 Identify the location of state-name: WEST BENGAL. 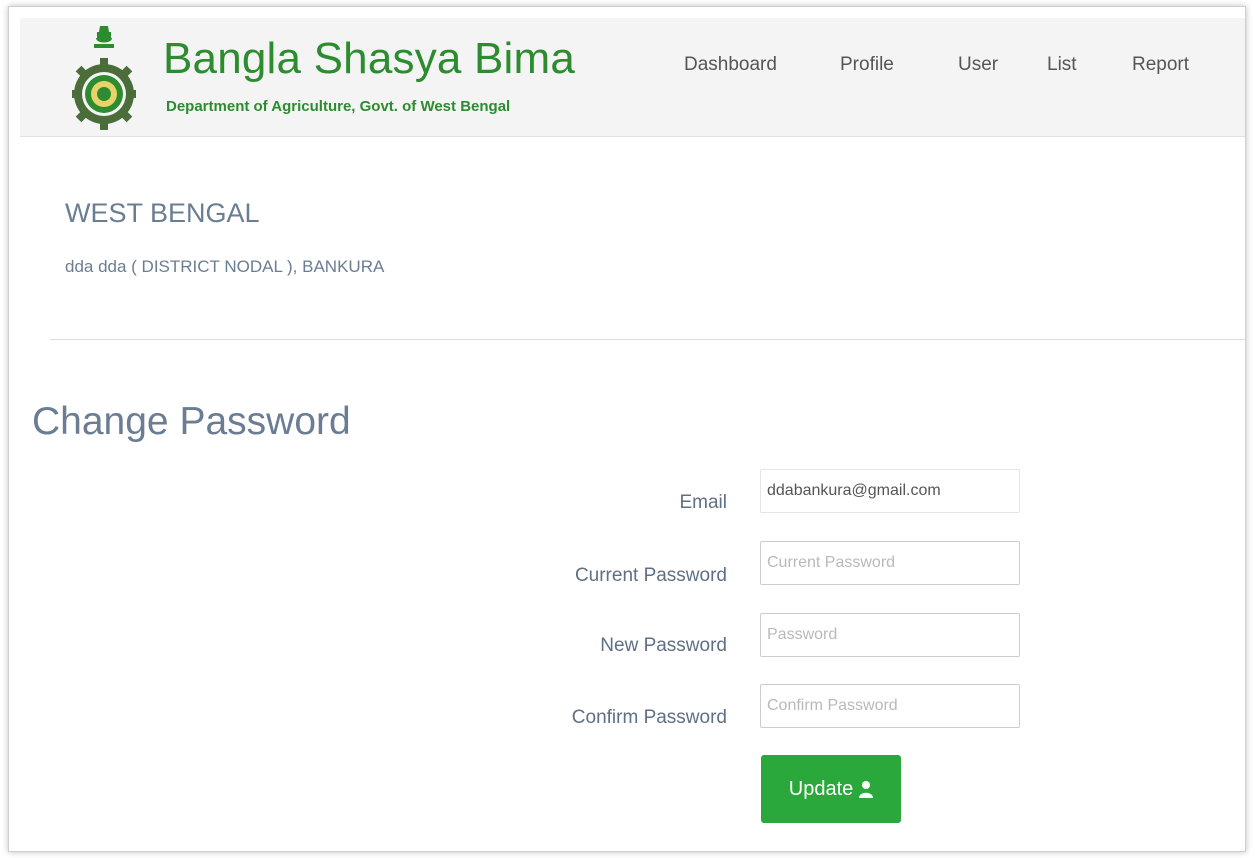
(162, 213).